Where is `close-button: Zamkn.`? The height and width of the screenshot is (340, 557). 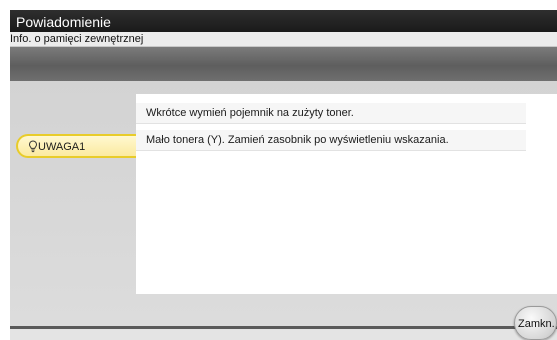 close-button: Zamkn. is located at coordinates (535, 323).